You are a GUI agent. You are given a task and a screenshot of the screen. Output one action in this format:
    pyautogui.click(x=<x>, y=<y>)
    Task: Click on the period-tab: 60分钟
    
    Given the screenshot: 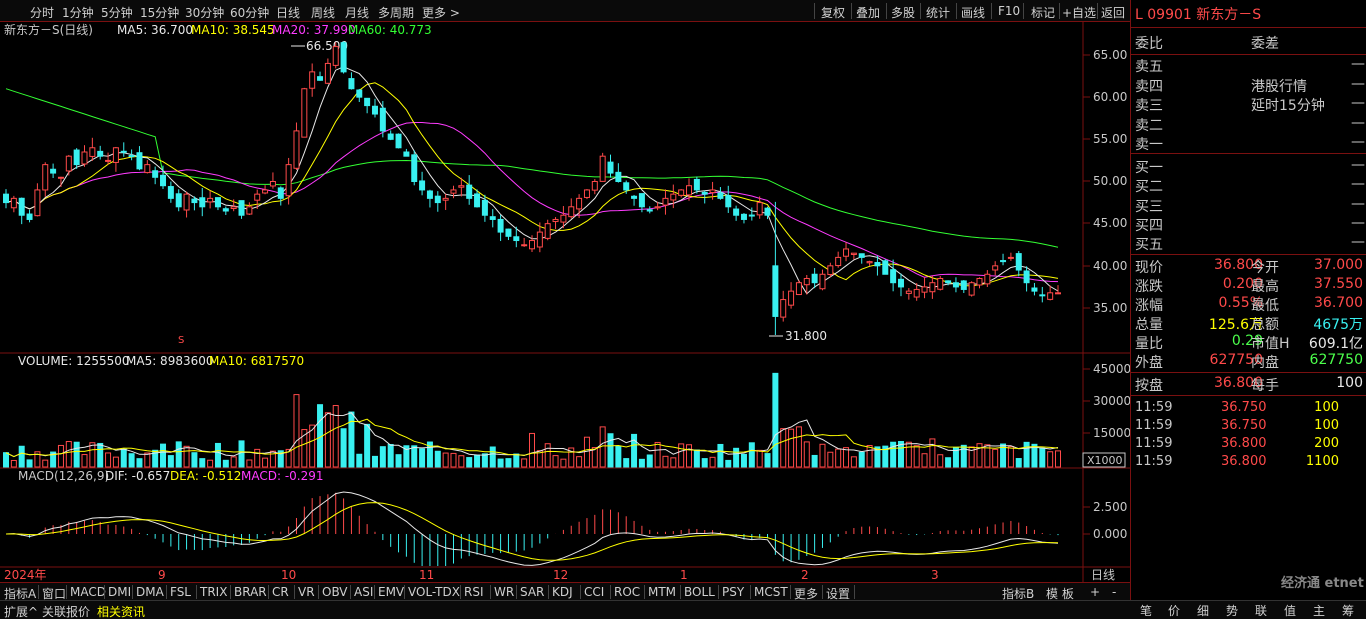 What is the action you would take?
    pyautogui.click(x=249, y=12)
    